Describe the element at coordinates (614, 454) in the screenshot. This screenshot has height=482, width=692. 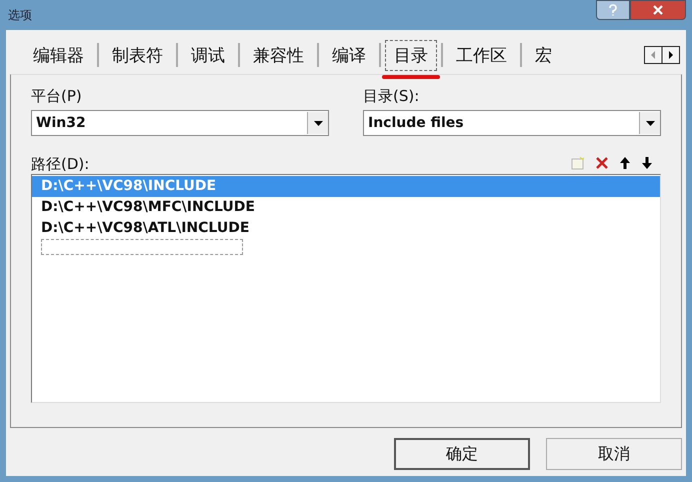
I see `cancel-button: 取消` at that location.